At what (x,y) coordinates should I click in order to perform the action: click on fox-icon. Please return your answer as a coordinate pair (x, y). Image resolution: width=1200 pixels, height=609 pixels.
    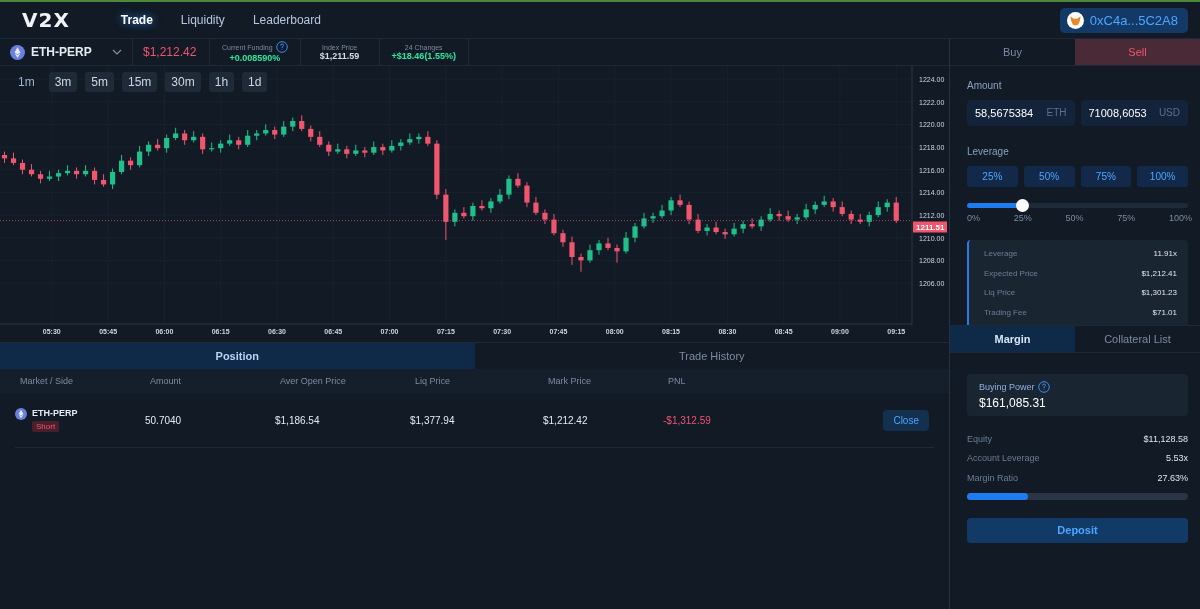
    Looking at the image, I should click on (1075, 20).